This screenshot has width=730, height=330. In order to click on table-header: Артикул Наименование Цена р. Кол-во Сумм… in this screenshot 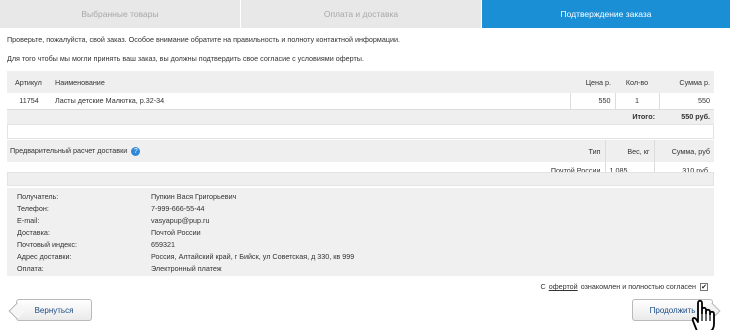, I will do `click(360, 82)`.